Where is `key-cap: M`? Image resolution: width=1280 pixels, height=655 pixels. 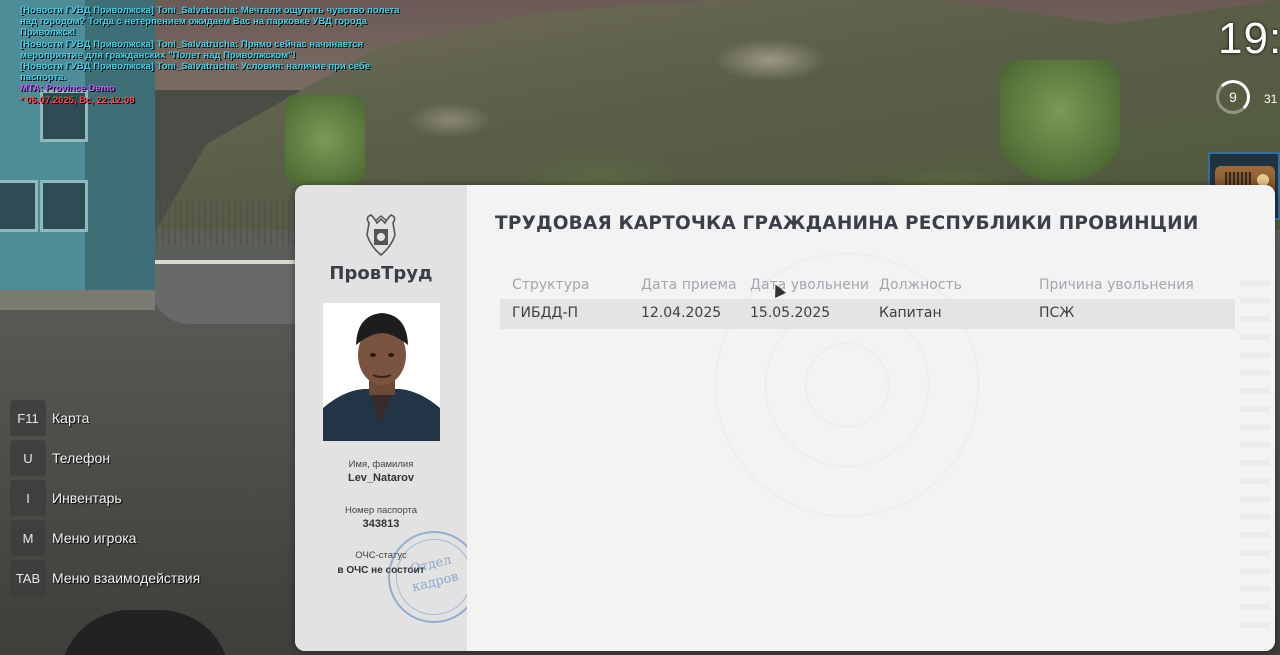
key-cap: M is located at coordinates (28, 538).